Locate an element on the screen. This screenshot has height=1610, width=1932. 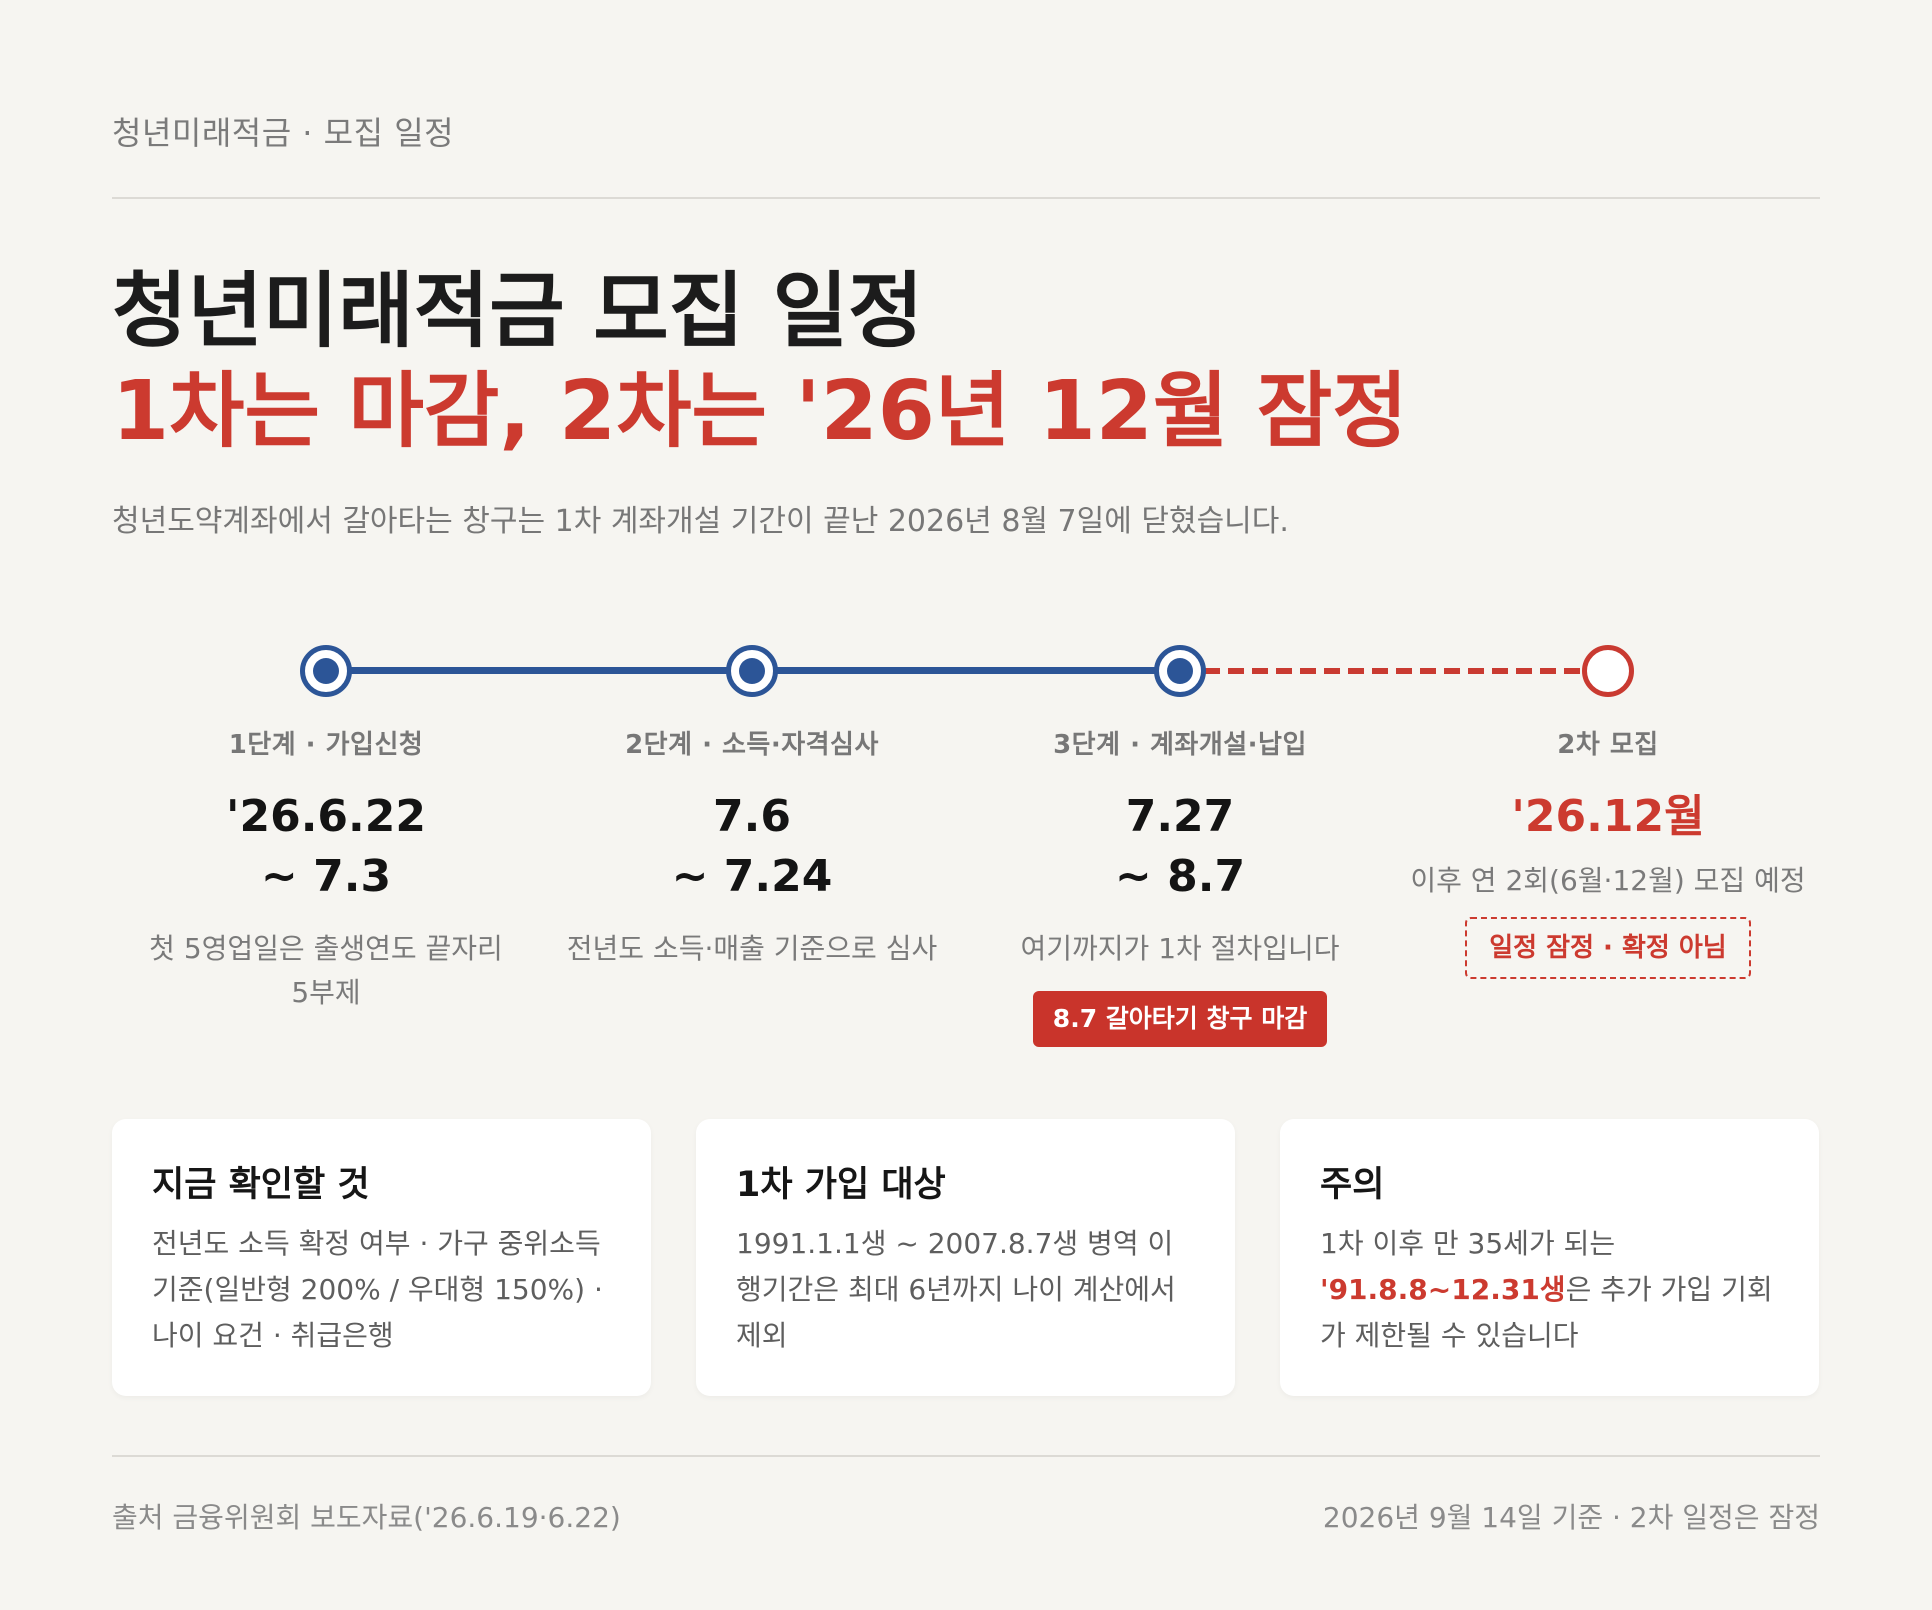
step-date: 7.6 ~ 7.24 is located at coordinates (752, 847).